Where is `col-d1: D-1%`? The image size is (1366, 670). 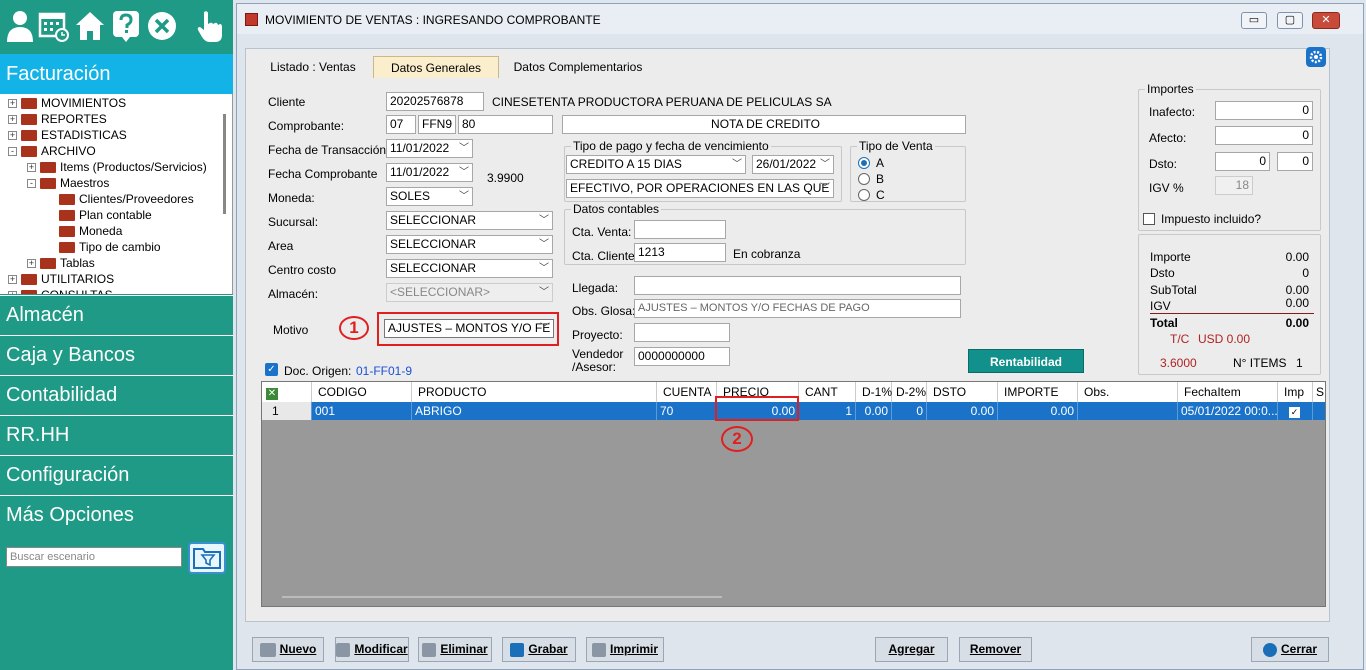 col-d1: D-1% is located at coordinates (874, 392).